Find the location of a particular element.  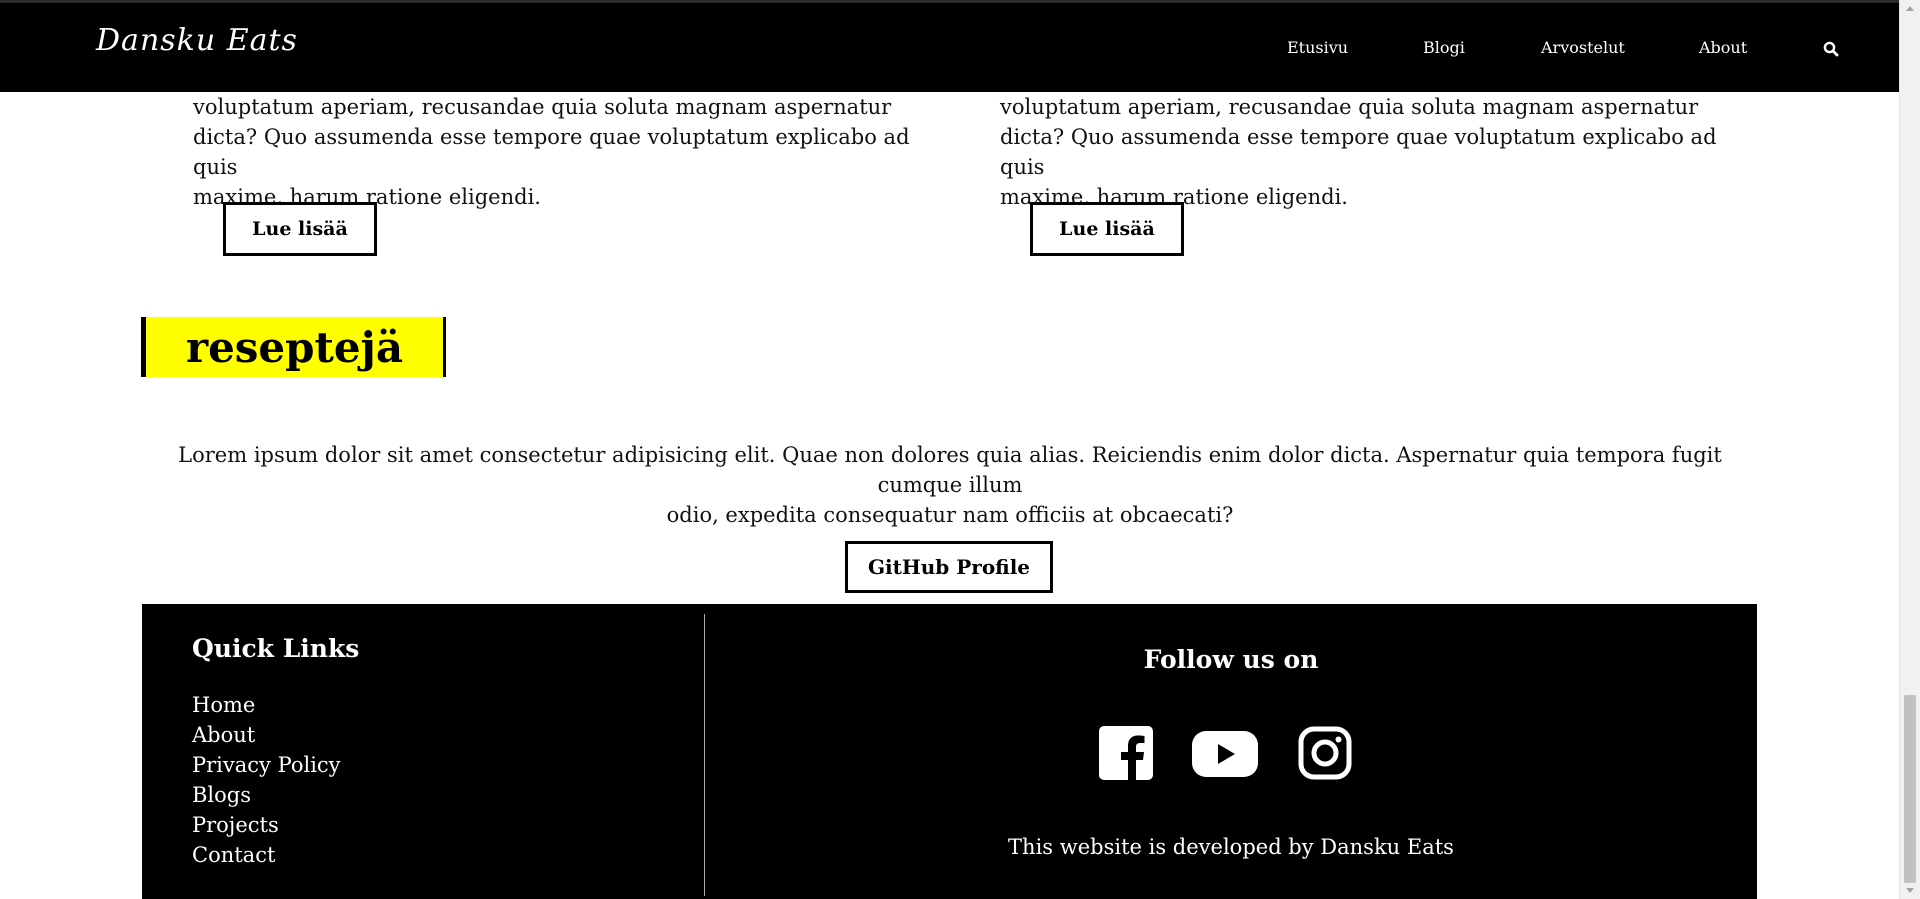

nav-item-etusivu: Etusivu is located at coordinates (1317, 47).